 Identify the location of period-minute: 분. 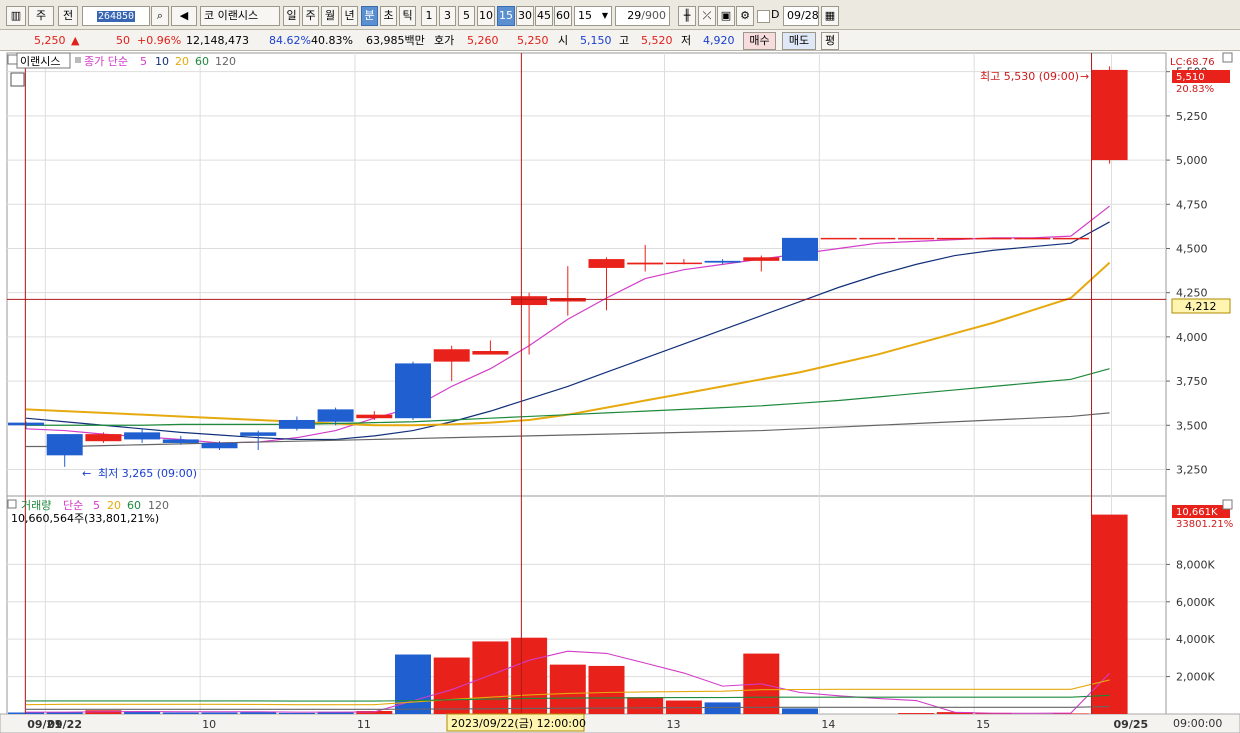
(369, 16).